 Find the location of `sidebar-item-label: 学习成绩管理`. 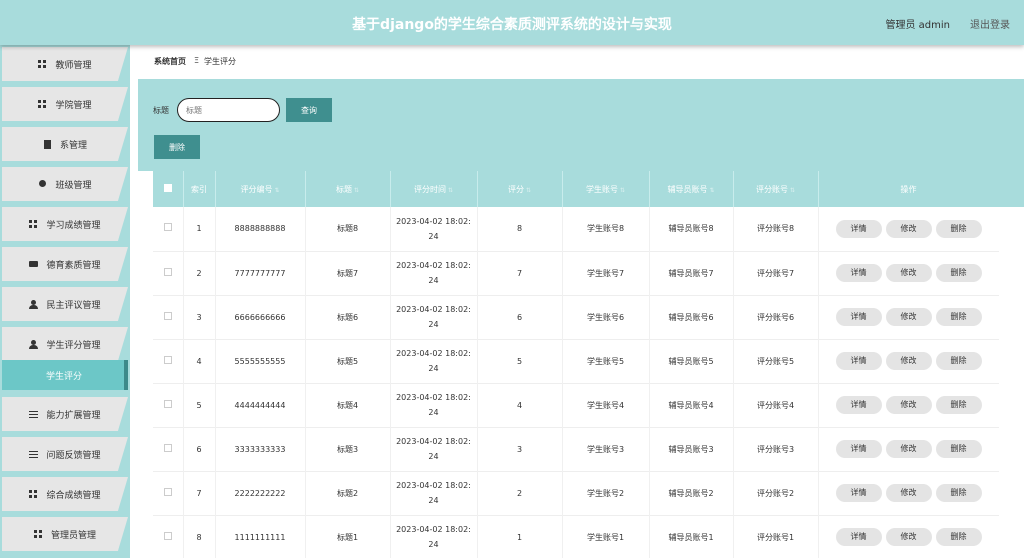

sidebar-item-label: 学习成绩管理 is located at coordinates (73, 225).